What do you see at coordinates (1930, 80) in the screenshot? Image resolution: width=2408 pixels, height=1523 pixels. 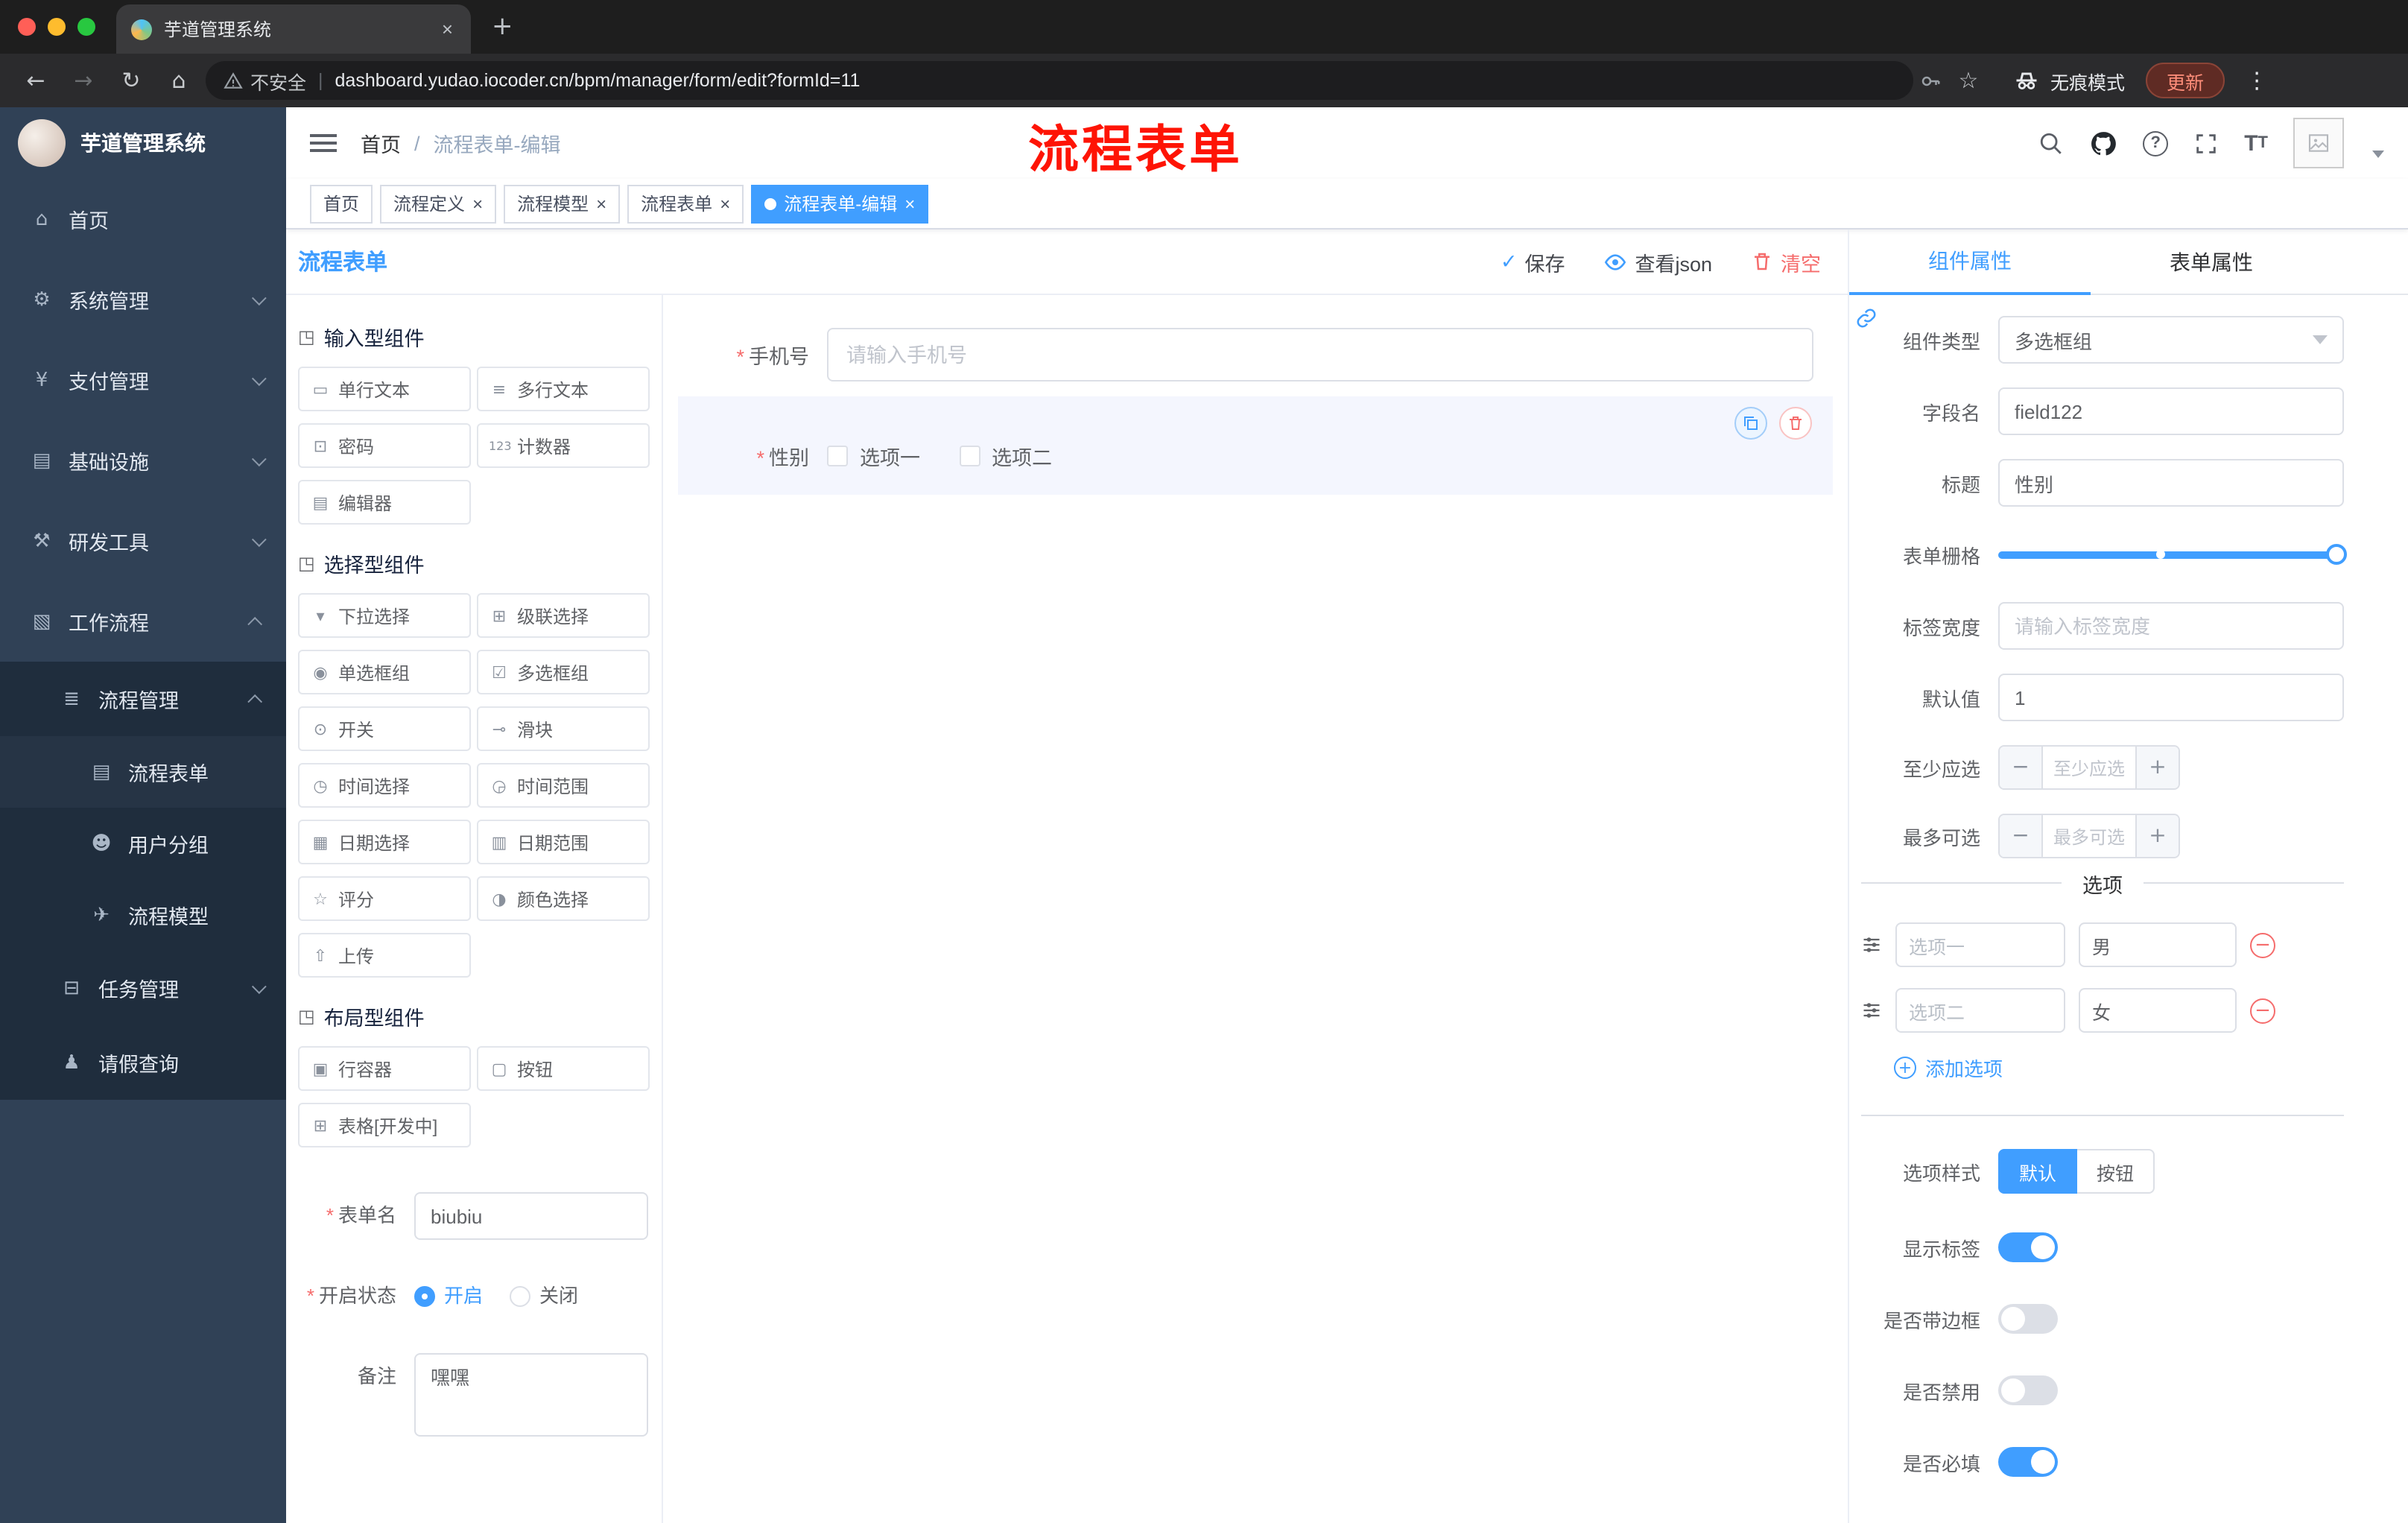 I see `key-icon` at bounding box center [1930, 80].